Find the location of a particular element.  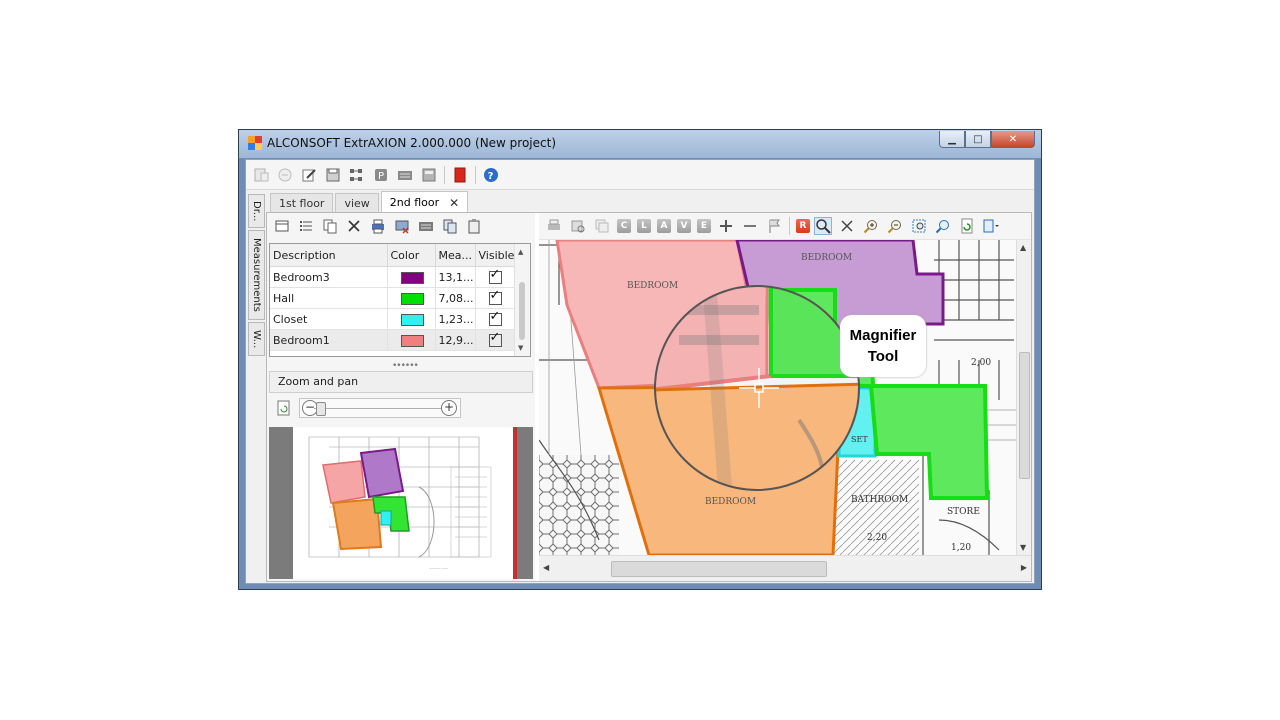

windows-icon is located at coordinates (602, 226).